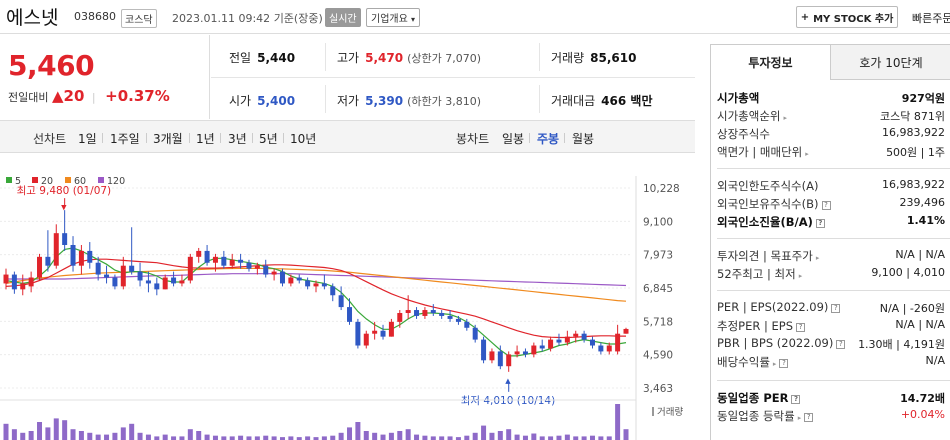 This screenshot has height=440, width=950. What do you see at coordinates (64, 191) in the screenshot?
I see `high-annotation: 최고 9,480 (01/07)` at bounding box center [64, 191].